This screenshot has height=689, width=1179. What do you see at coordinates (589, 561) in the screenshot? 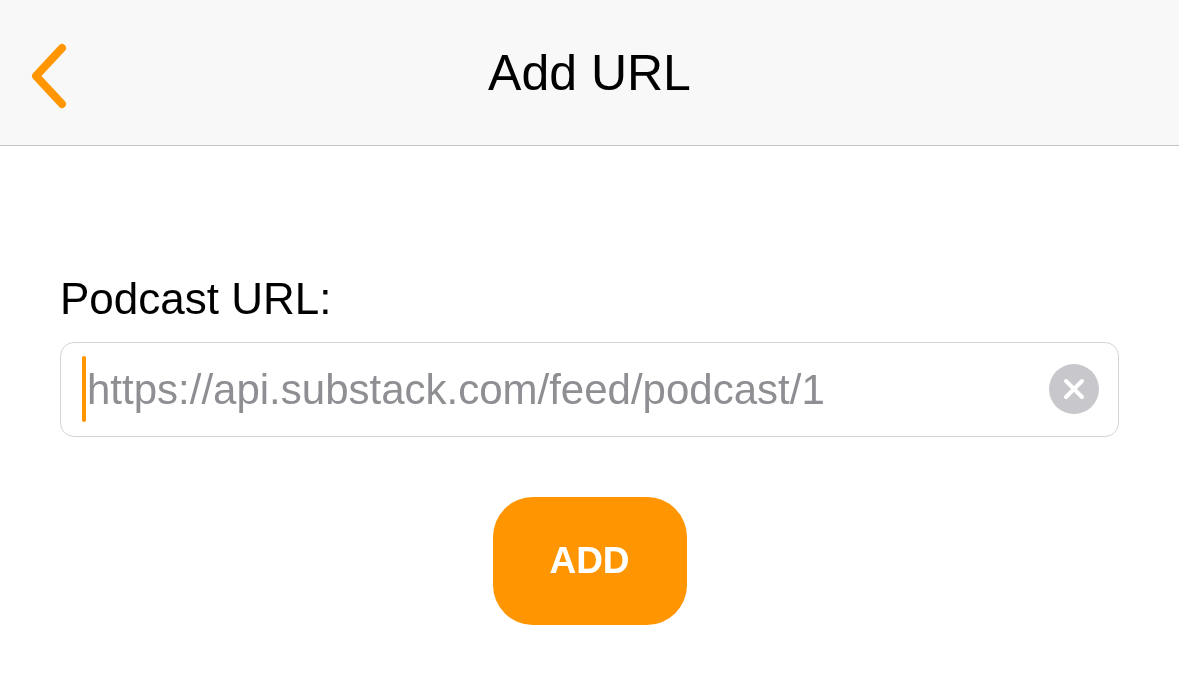
I see `add-button: ADD` at bounding box center [589, 561].